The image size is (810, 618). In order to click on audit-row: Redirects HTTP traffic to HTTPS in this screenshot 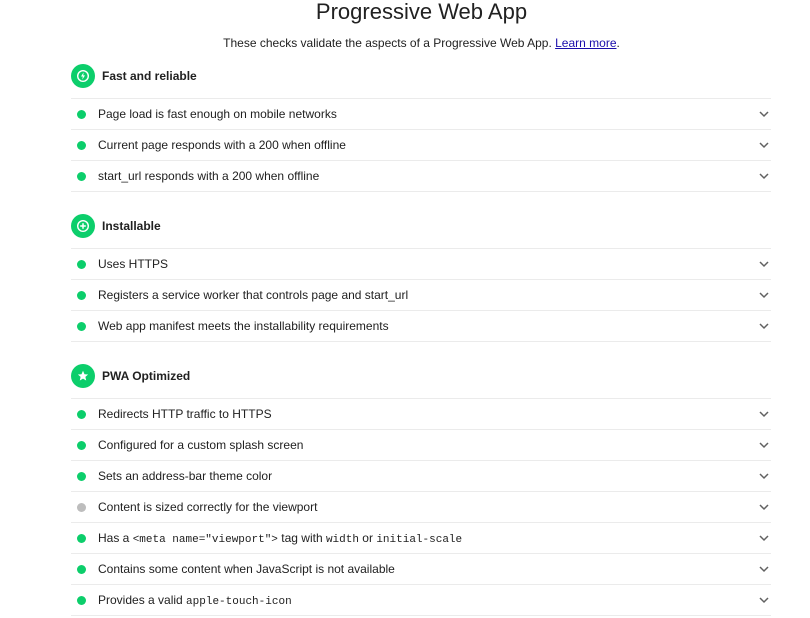, I will do `click(421, 414)`.